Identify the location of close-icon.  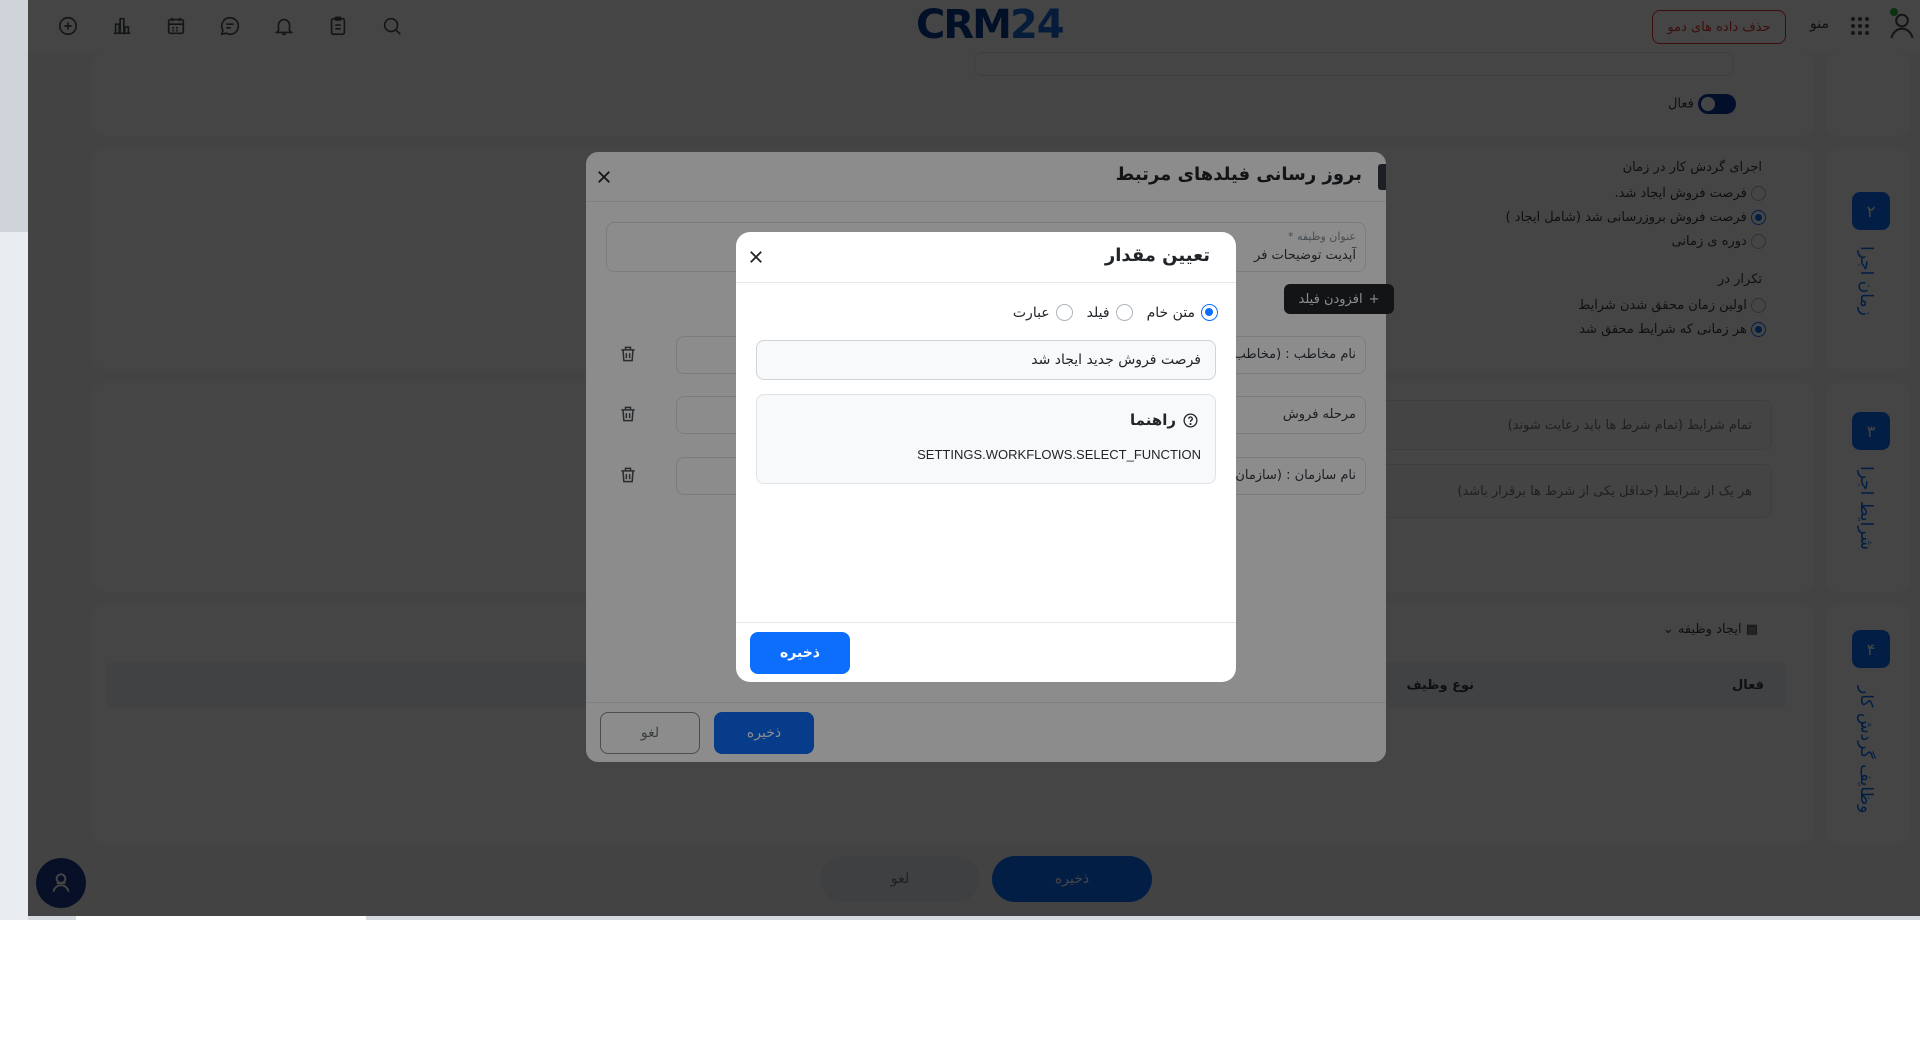
(756, 257).